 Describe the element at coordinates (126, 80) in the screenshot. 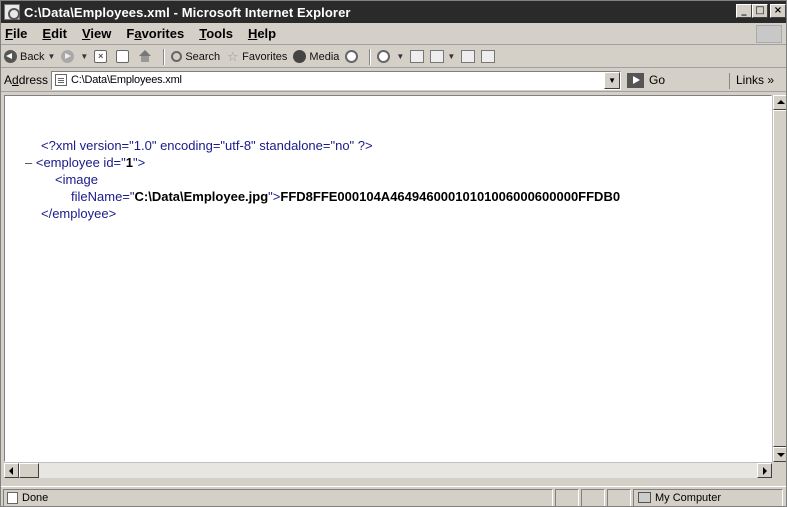

I see `address-value: C:\Data\Employees.xml` at that location.